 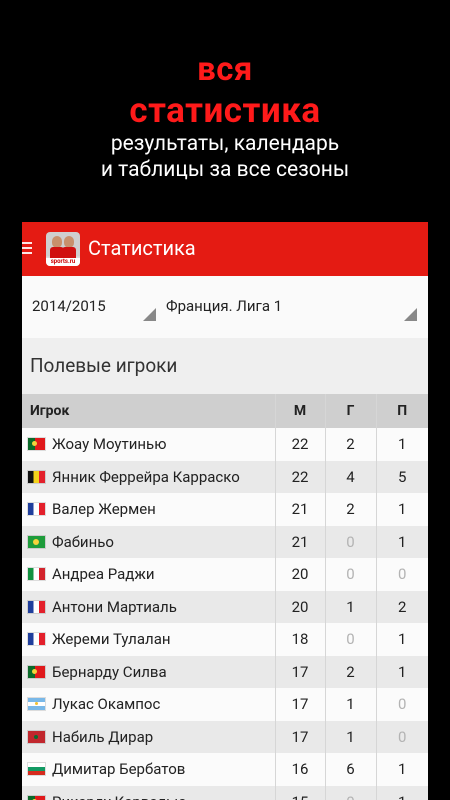 What do you see at coordinates (142, 248) in the screenshot?
I see `page-title: Статистика` at bounding box center [142, 248].